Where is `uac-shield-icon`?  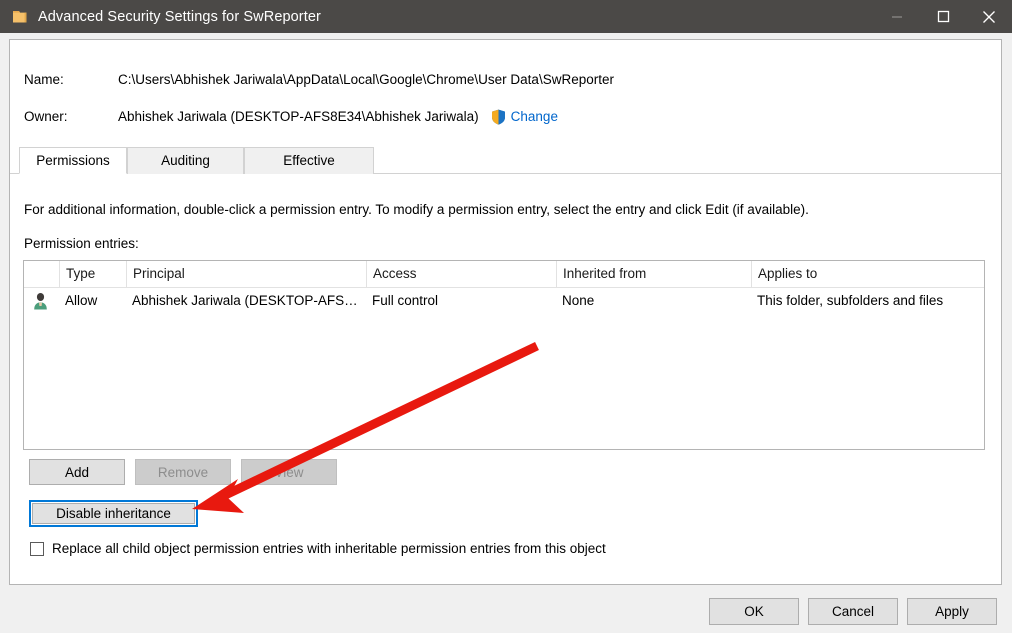 uac-shield-icon is located at coordinates (498, 117).